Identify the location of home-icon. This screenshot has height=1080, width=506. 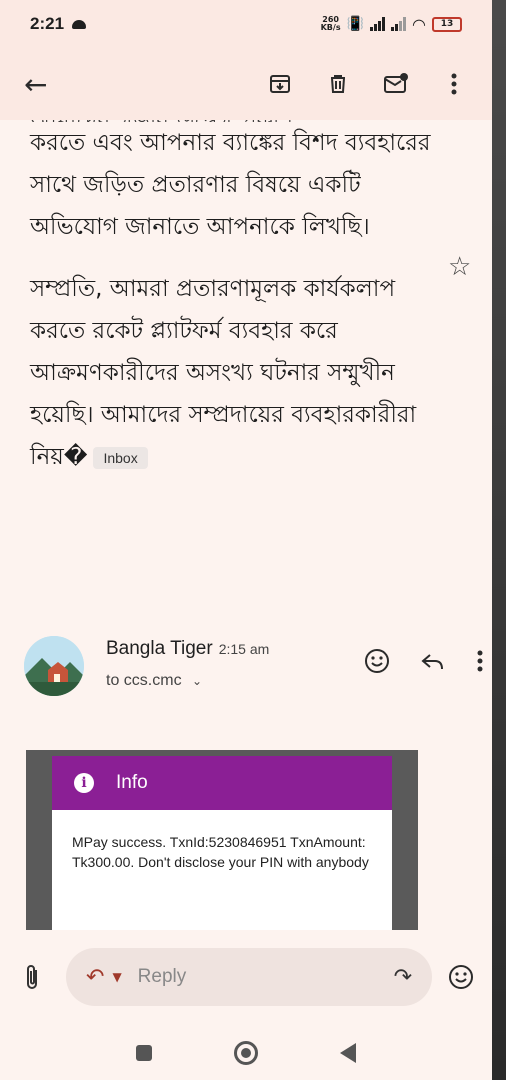
(246, 1053).